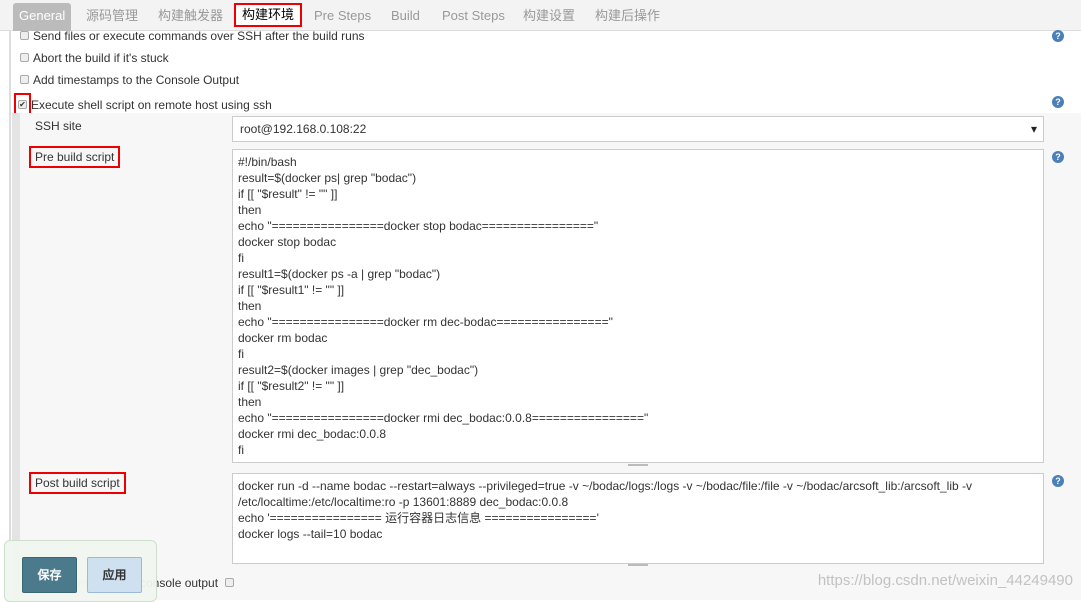  What do you see at coordinates (303, 129) in the screenshot?
I see `ssh-site-value: root@192.168.0.108:22` at bounding box center [303, 129].